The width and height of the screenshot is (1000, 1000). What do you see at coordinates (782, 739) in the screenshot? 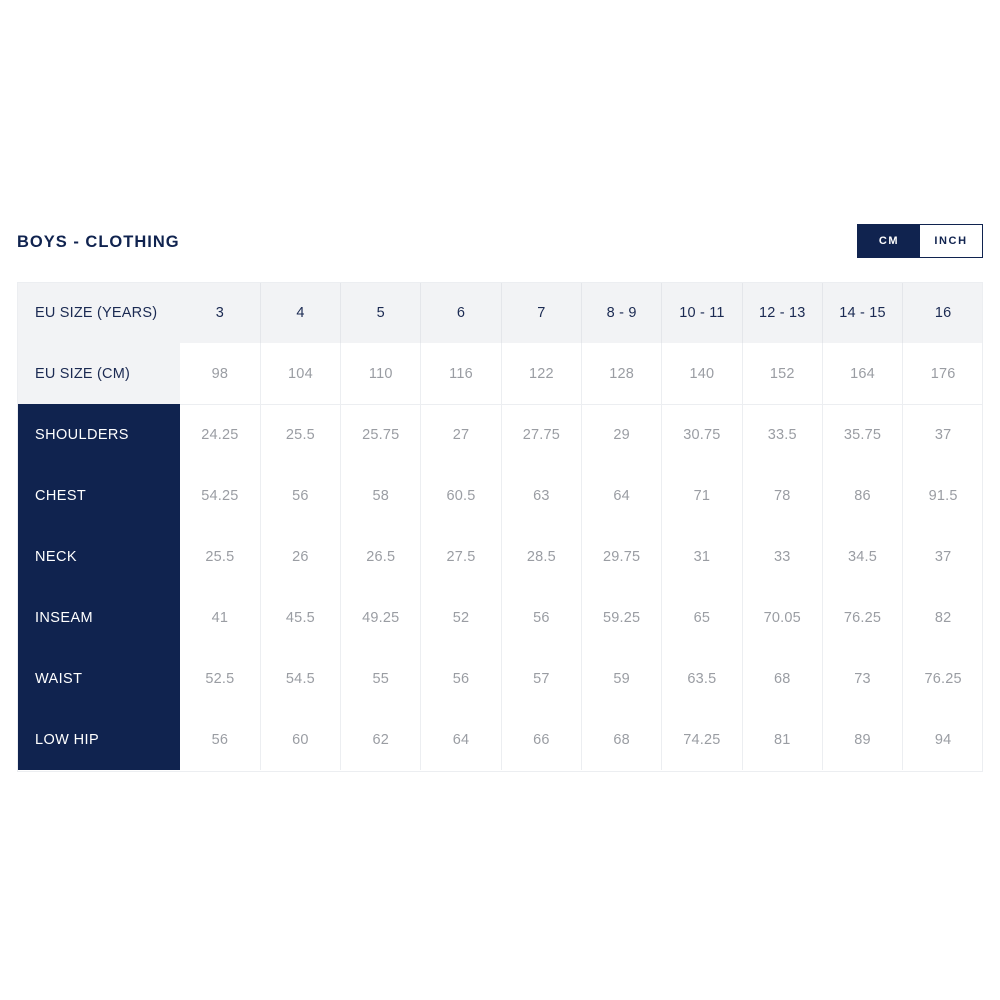
I see `table-cell: 81` at bounding box center [782, 739].